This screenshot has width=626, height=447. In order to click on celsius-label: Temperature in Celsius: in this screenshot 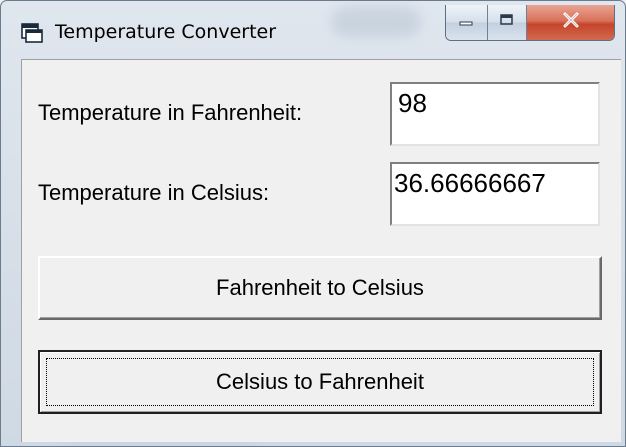, I will do `click(154, 192)`.